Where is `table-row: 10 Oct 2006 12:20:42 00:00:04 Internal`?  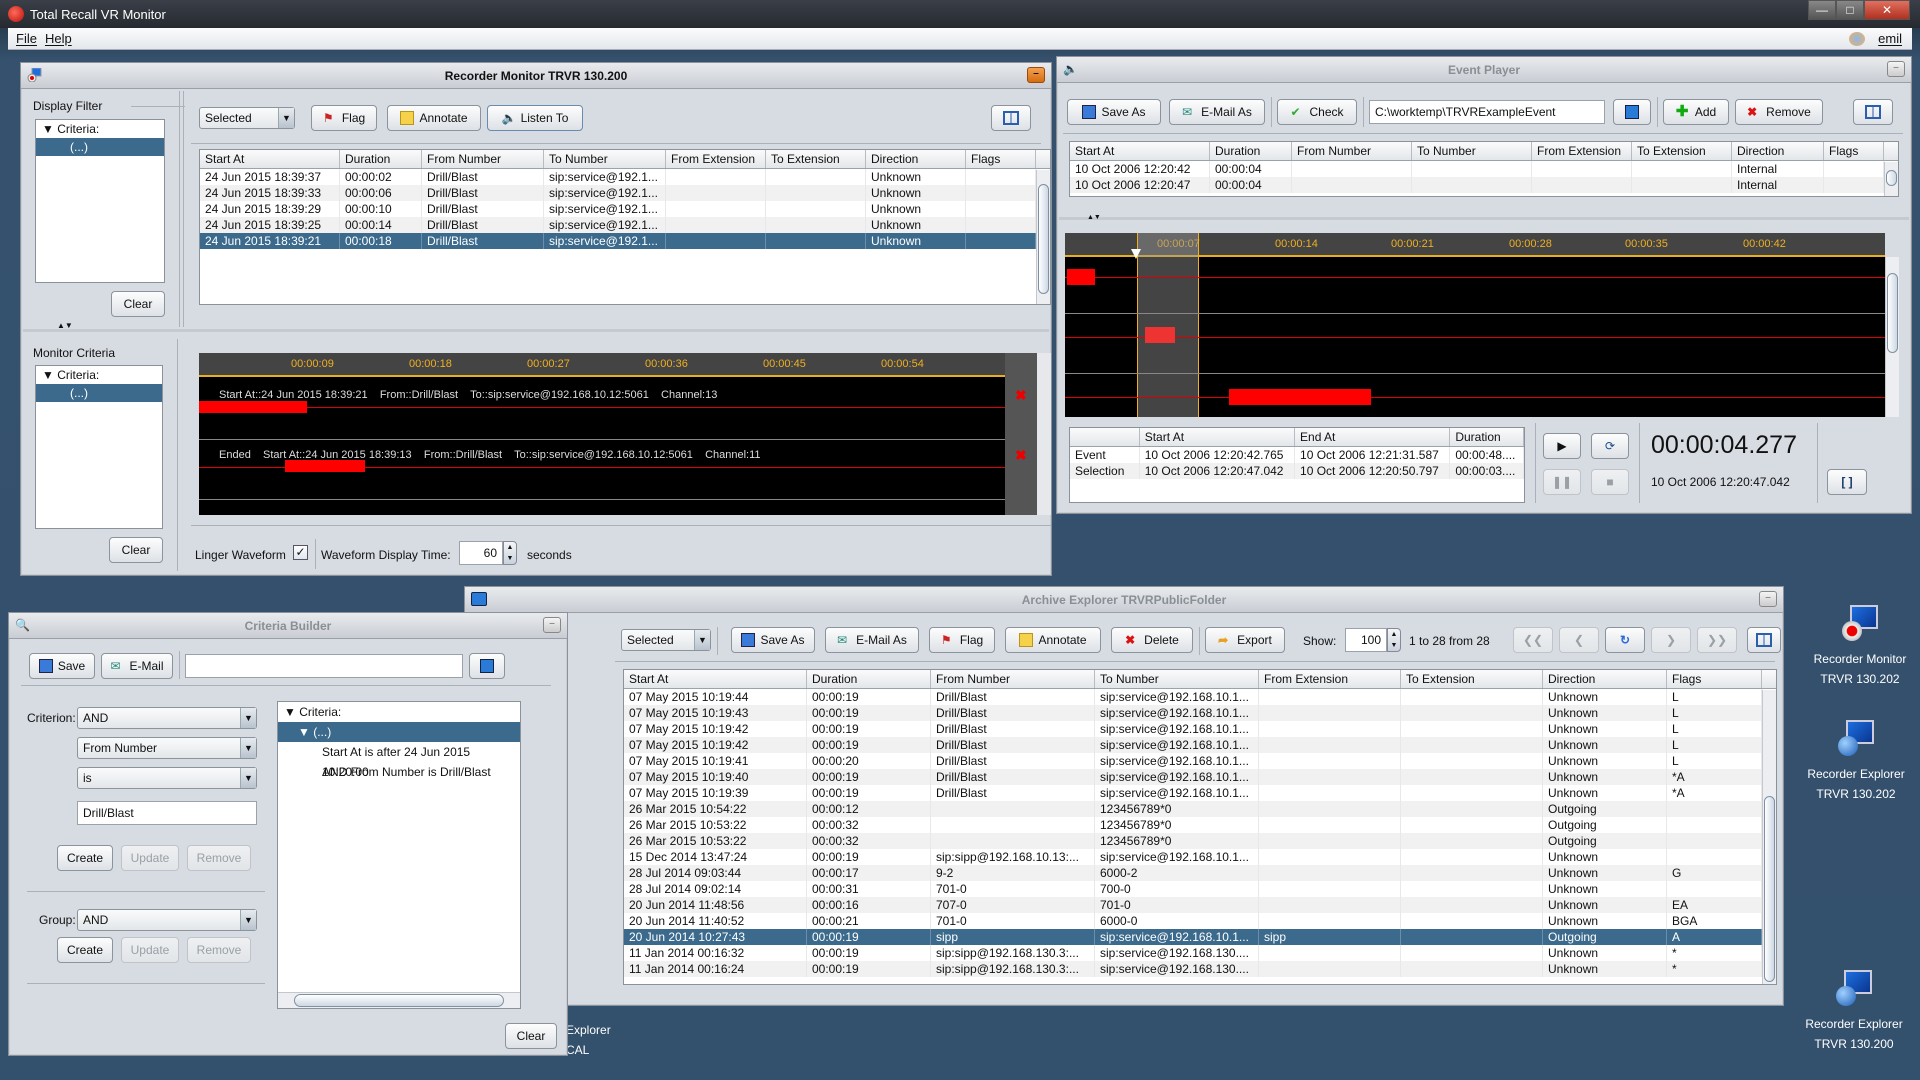 table-row: 10 Oct 2006 12:20:42 00:00:04 Internal is located at coordinates (1484, 169).